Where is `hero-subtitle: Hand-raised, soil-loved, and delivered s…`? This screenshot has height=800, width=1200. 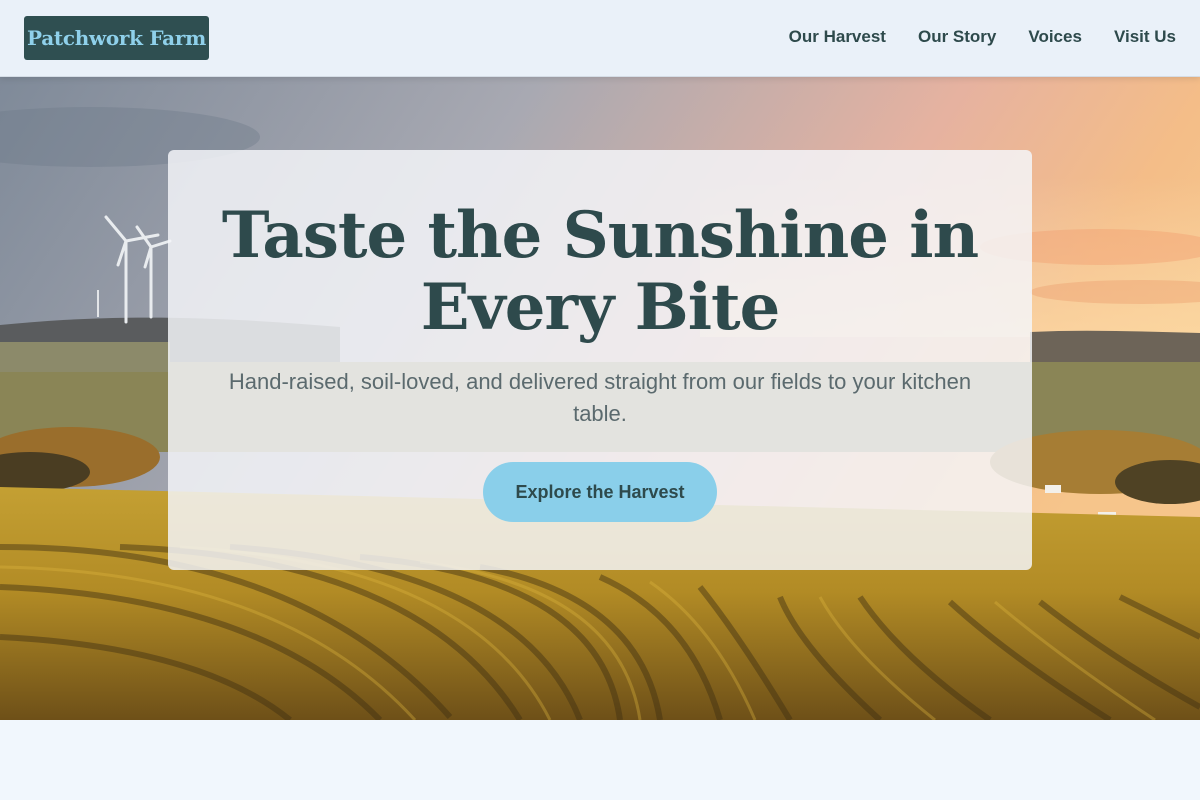 hero-subtitle: Hand-raised, soil-loved, and delivered s… is located at coordinates (600, 397).